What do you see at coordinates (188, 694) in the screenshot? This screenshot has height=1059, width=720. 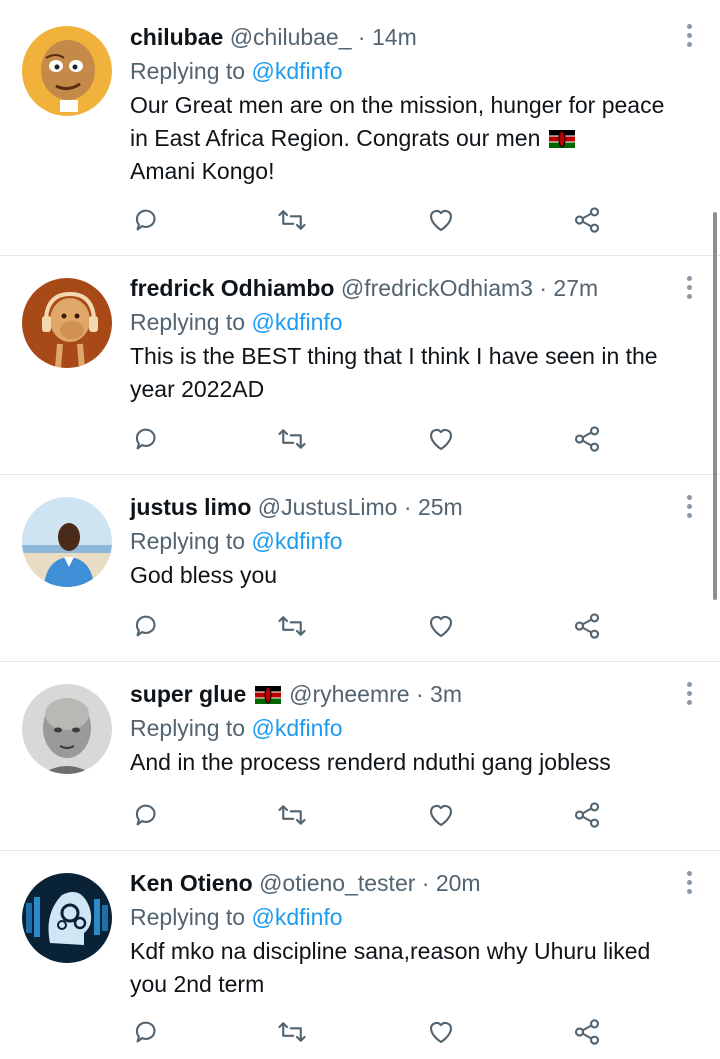 I see `display-name: super glue` at bounding box center [188, 694].